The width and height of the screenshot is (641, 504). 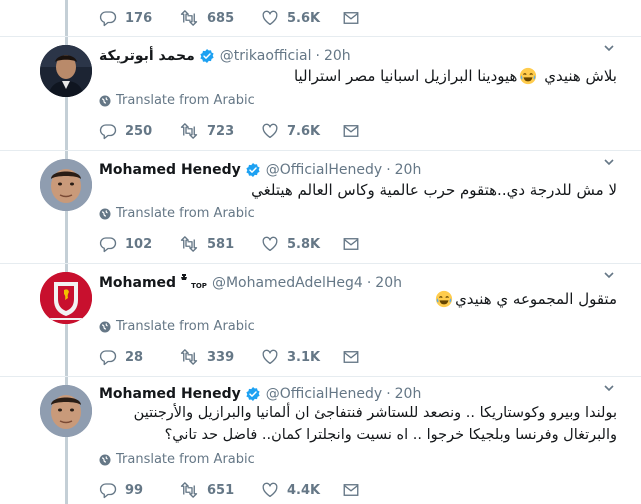 I want to click on tweet-action-bar: 99 651 4.4K, so click(x=370, y=490).